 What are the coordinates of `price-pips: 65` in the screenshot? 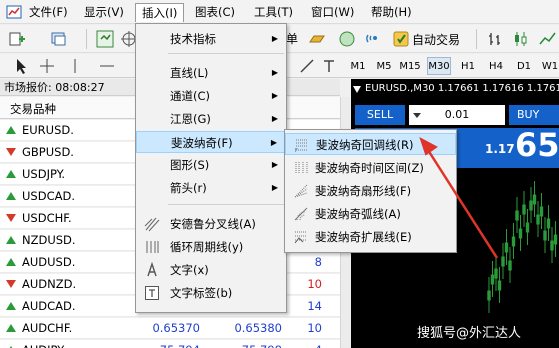 It's located at (537, 145).